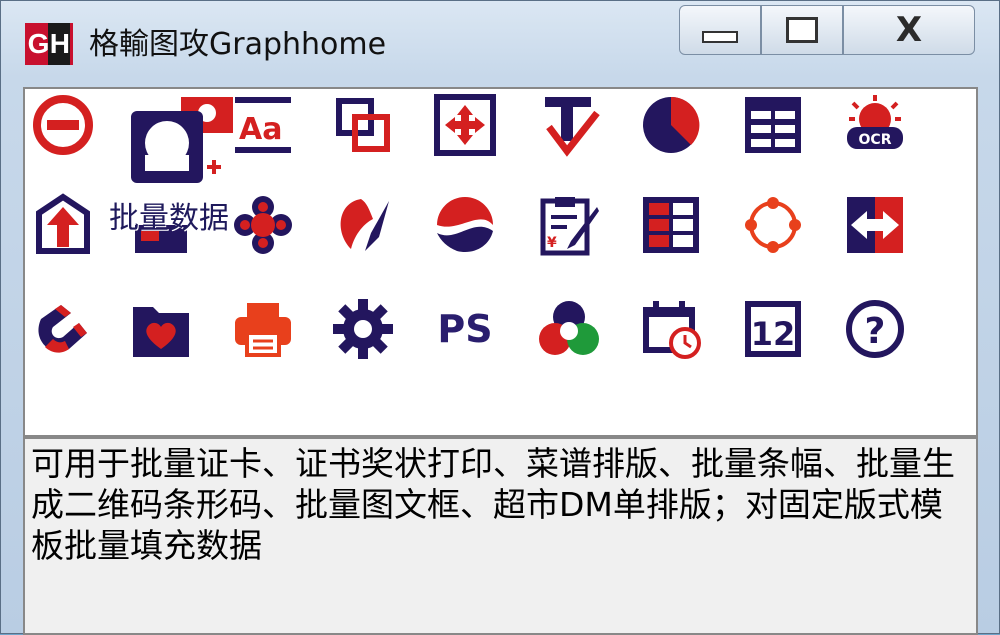 The image size is (1000, 635). I want to click on grid-blocks-icon, so click(671, 225).